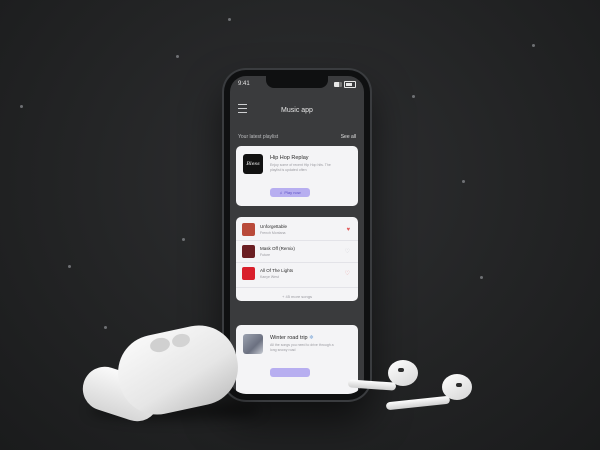  What do you see at coordinates (269, 277) in the screenshot?
I see `song-artist: Kanye West` at bounding box center [269, 277].